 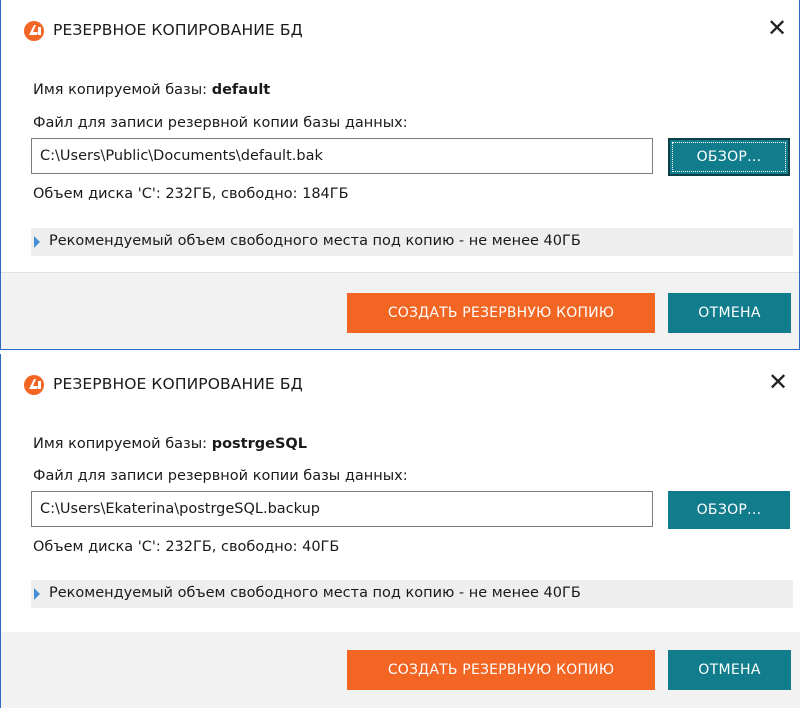 What do you see at coordinates (186, 547) in the screenshot?
I see `disk-info: Объем диска 'C': 232ГБ, свободно: 40ГБ` at bounding box center [186, 547].